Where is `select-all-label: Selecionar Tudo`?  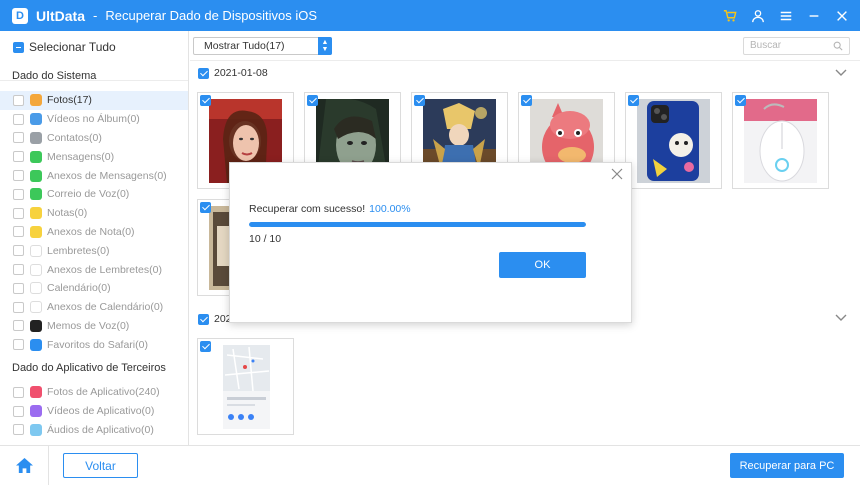
select-all-label: Selecionar Tudo is located at coordinates (72, 47).